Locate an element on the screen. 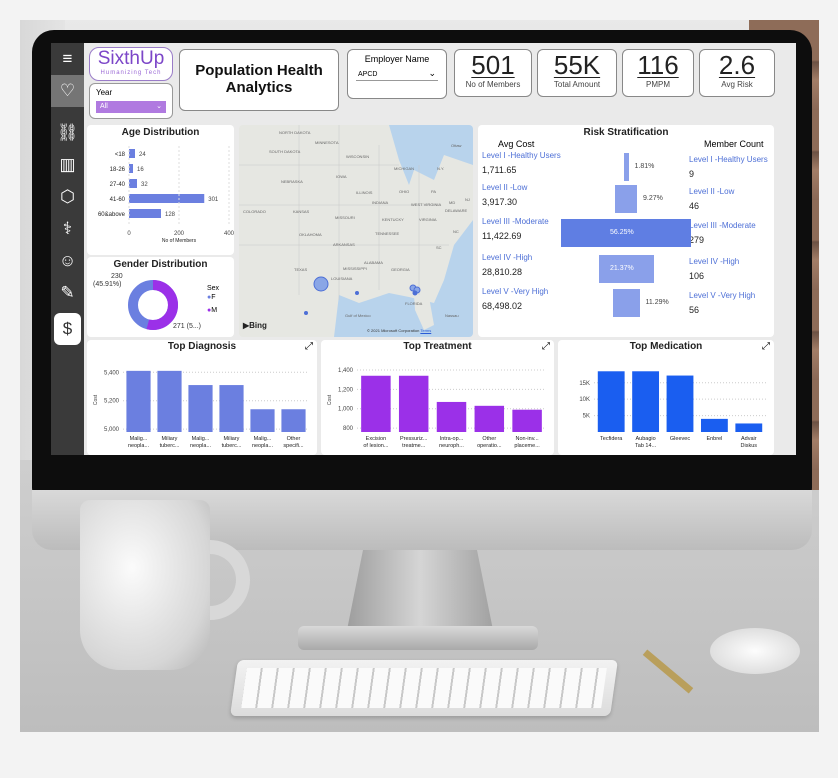 Image resolution: width=838 pixels, height=778 pixels. svg-text: MISSOURI is located at coordinates (345, 217).